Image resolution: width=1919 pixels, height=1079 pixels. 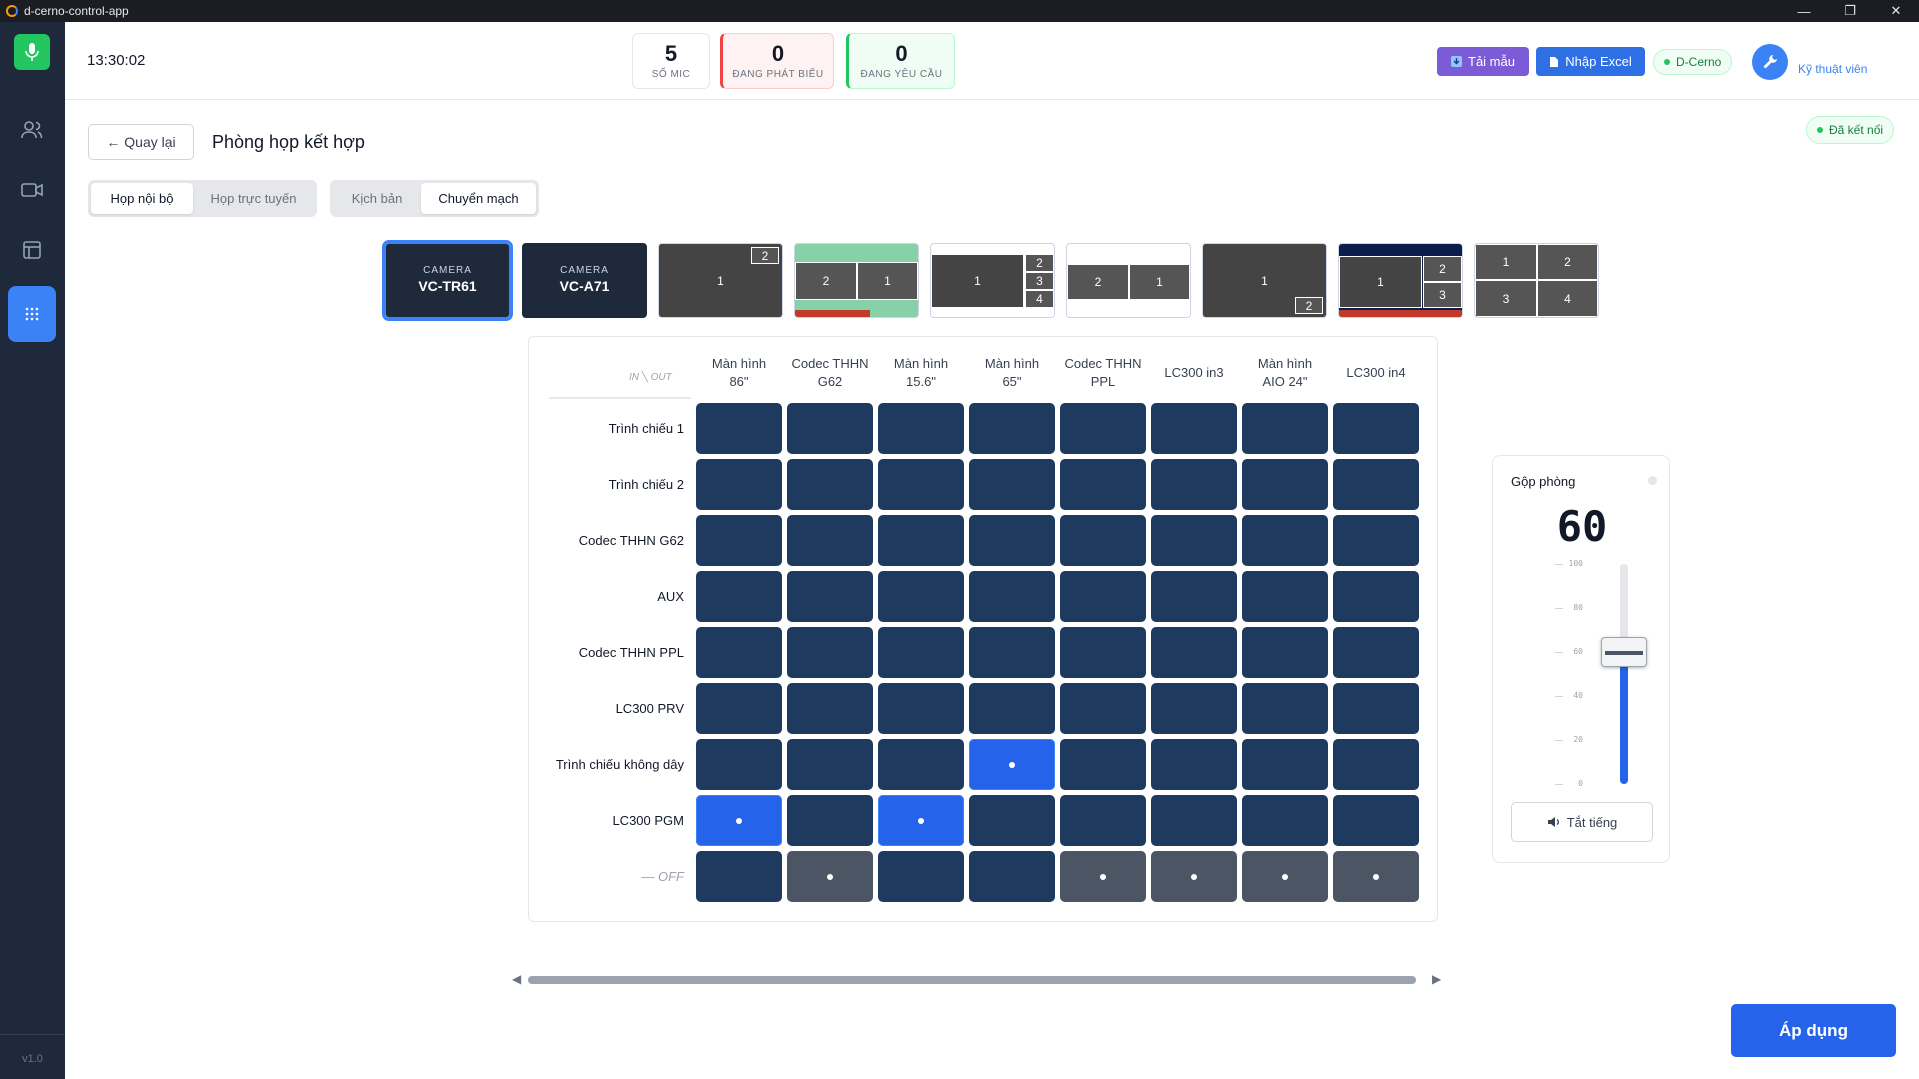 What do you see at coordinates (377, 198) in the screenshot?
I see `tab-scenario: Kịch bản` at bounding box center [377, 198].